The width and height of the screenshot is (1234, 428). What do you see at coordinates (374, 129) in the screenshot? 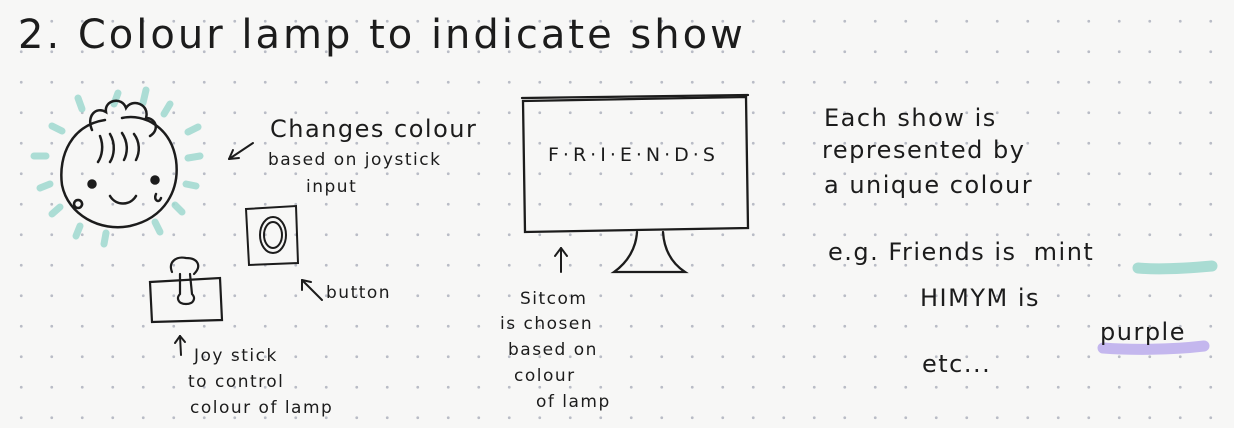
I see `lamp-note-line-1: Changes colour` at bounding box center [374, 129].